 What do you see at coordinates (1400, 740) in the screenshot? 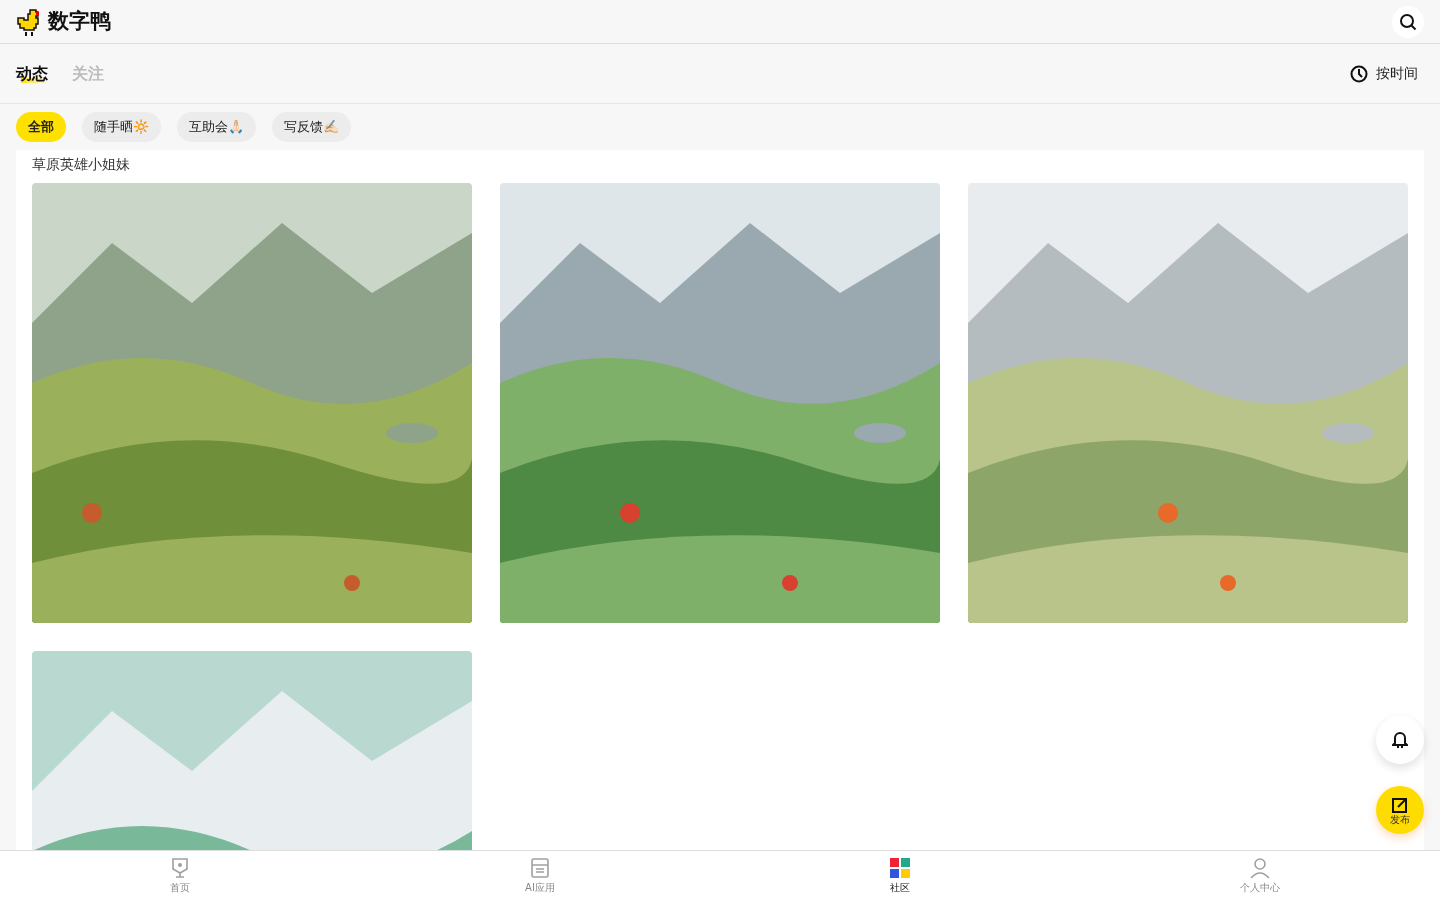
I see `bell-icon` at bounding box center [1400, 740].